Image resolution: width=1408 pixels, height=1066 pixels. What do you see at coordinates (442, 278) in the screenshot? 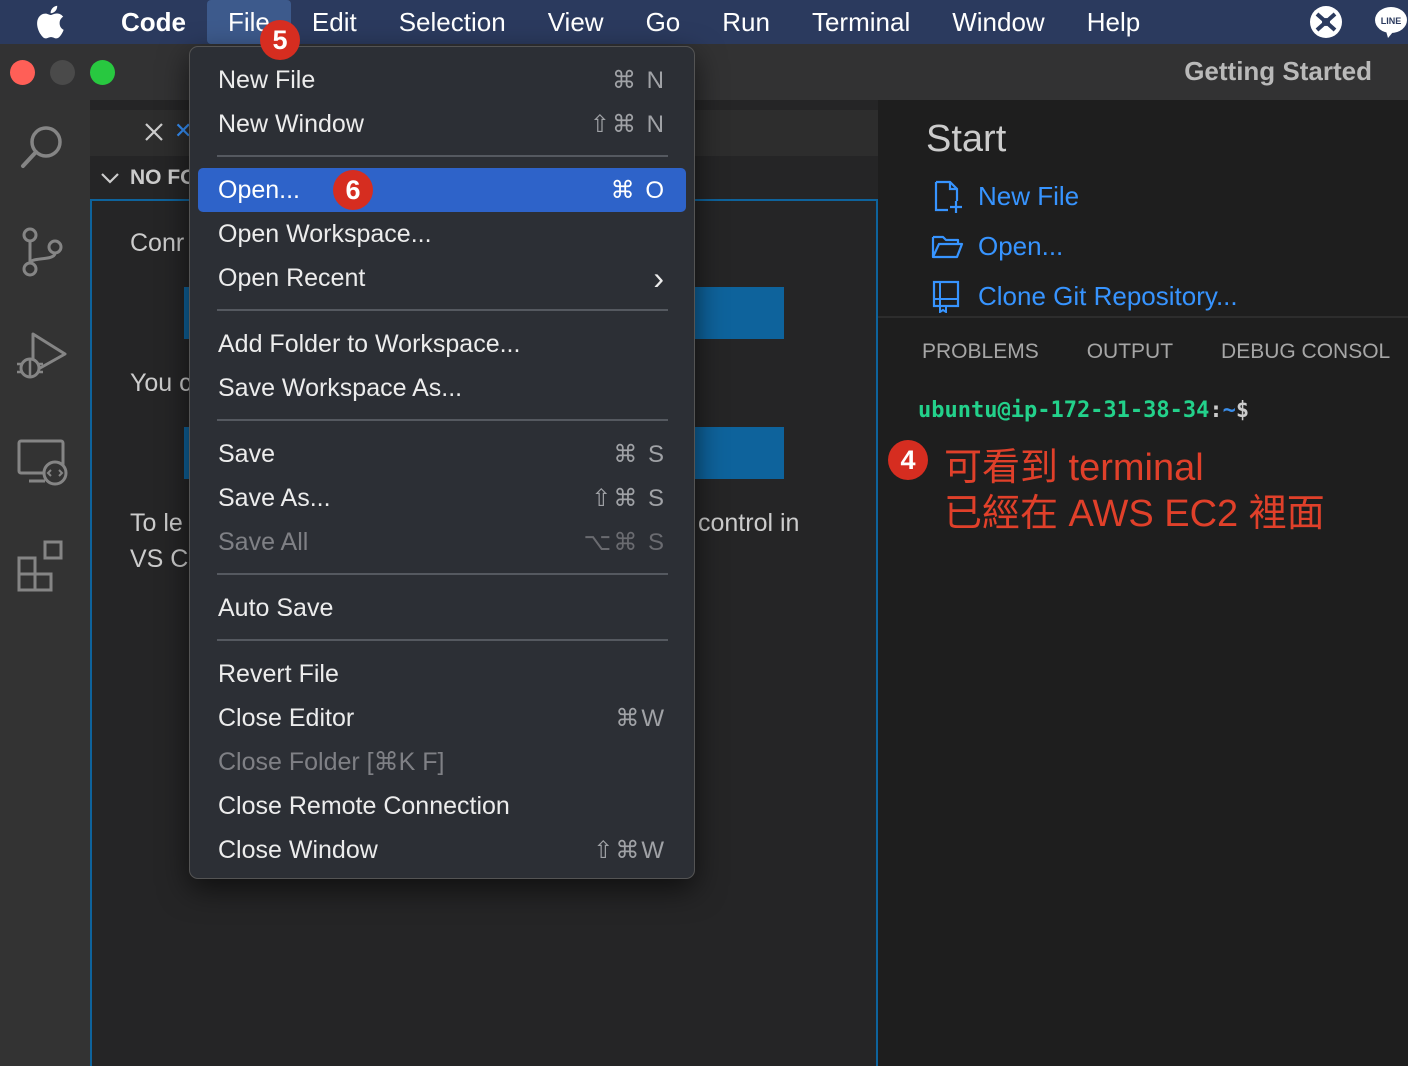
I see `menu-item-open-recent: Open Recent ›` at bounding box center [442, 278].